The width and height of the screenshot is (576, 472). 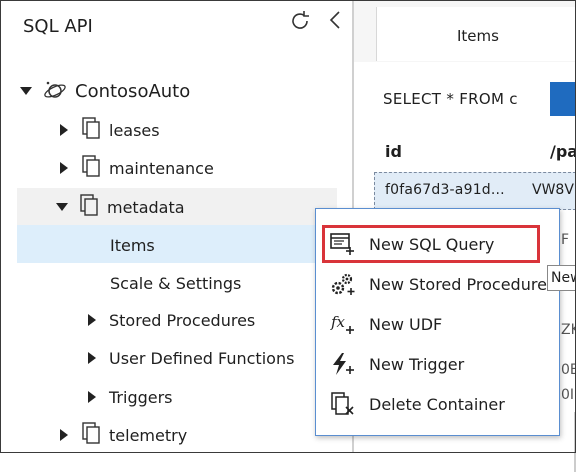 I want to click on container-label: metadata, so click(x=146, y=207).